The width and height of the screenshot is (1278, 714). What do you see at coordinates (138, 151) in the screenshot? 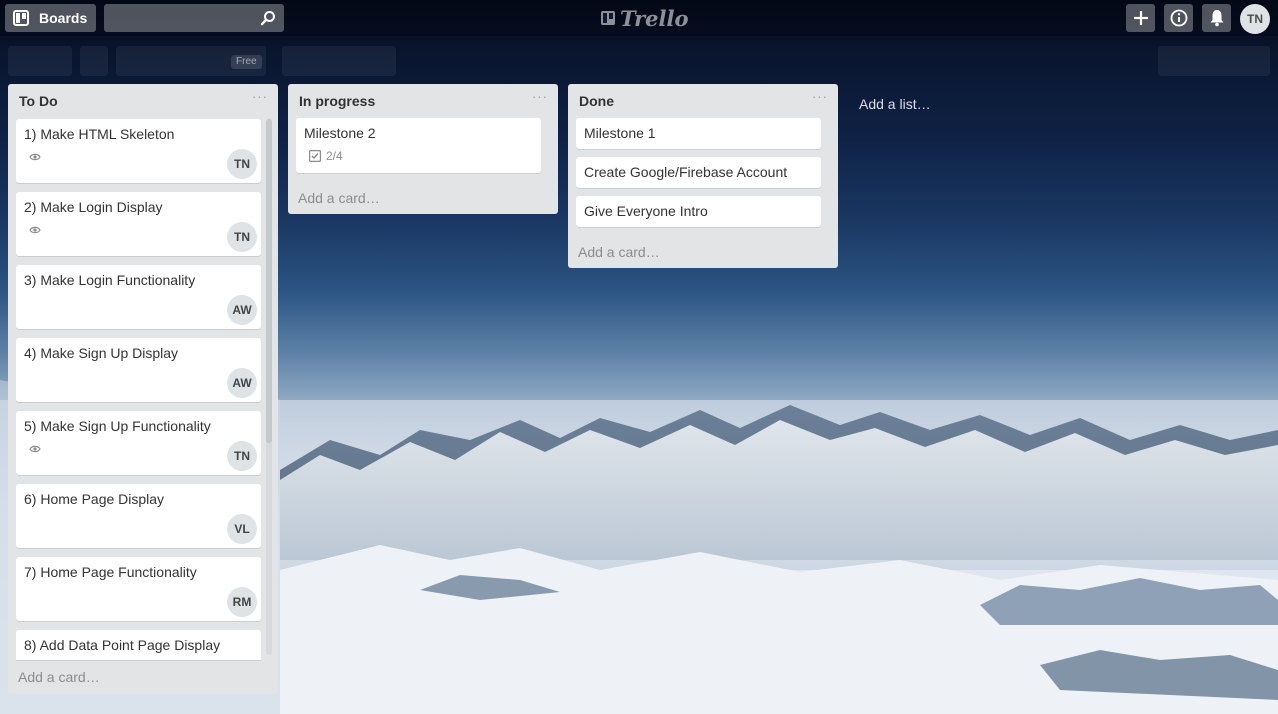
I see `card: 1) Make HTML Skeleton TN` at bounding box center [138, 151].